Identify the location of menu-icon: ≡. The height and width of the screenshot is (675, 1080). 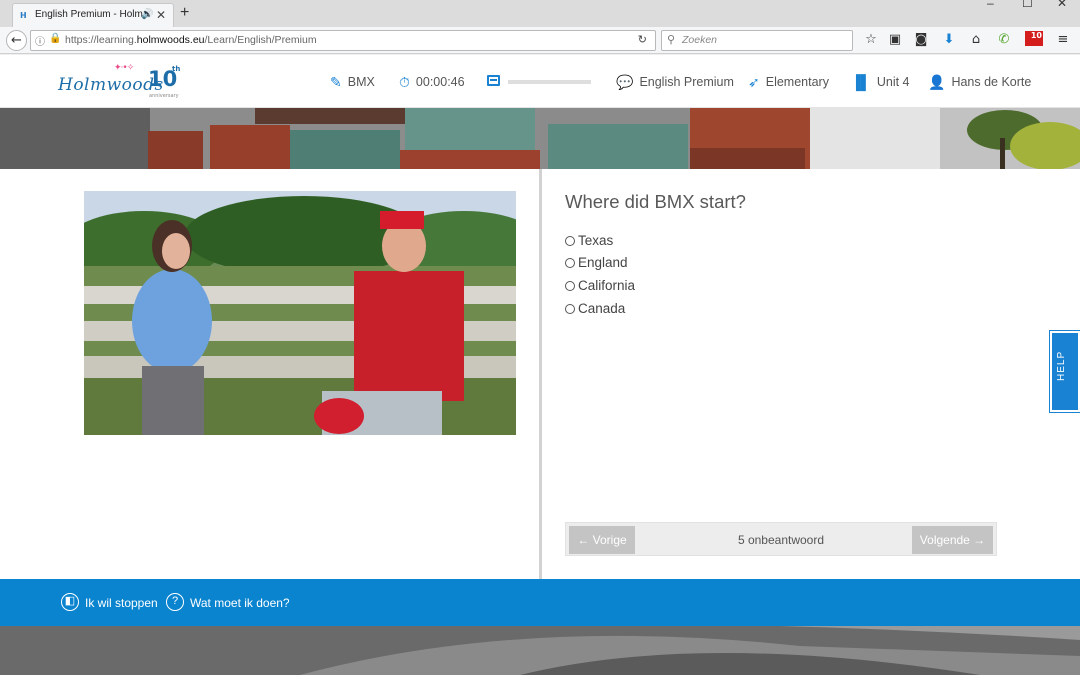
(1063, 40).